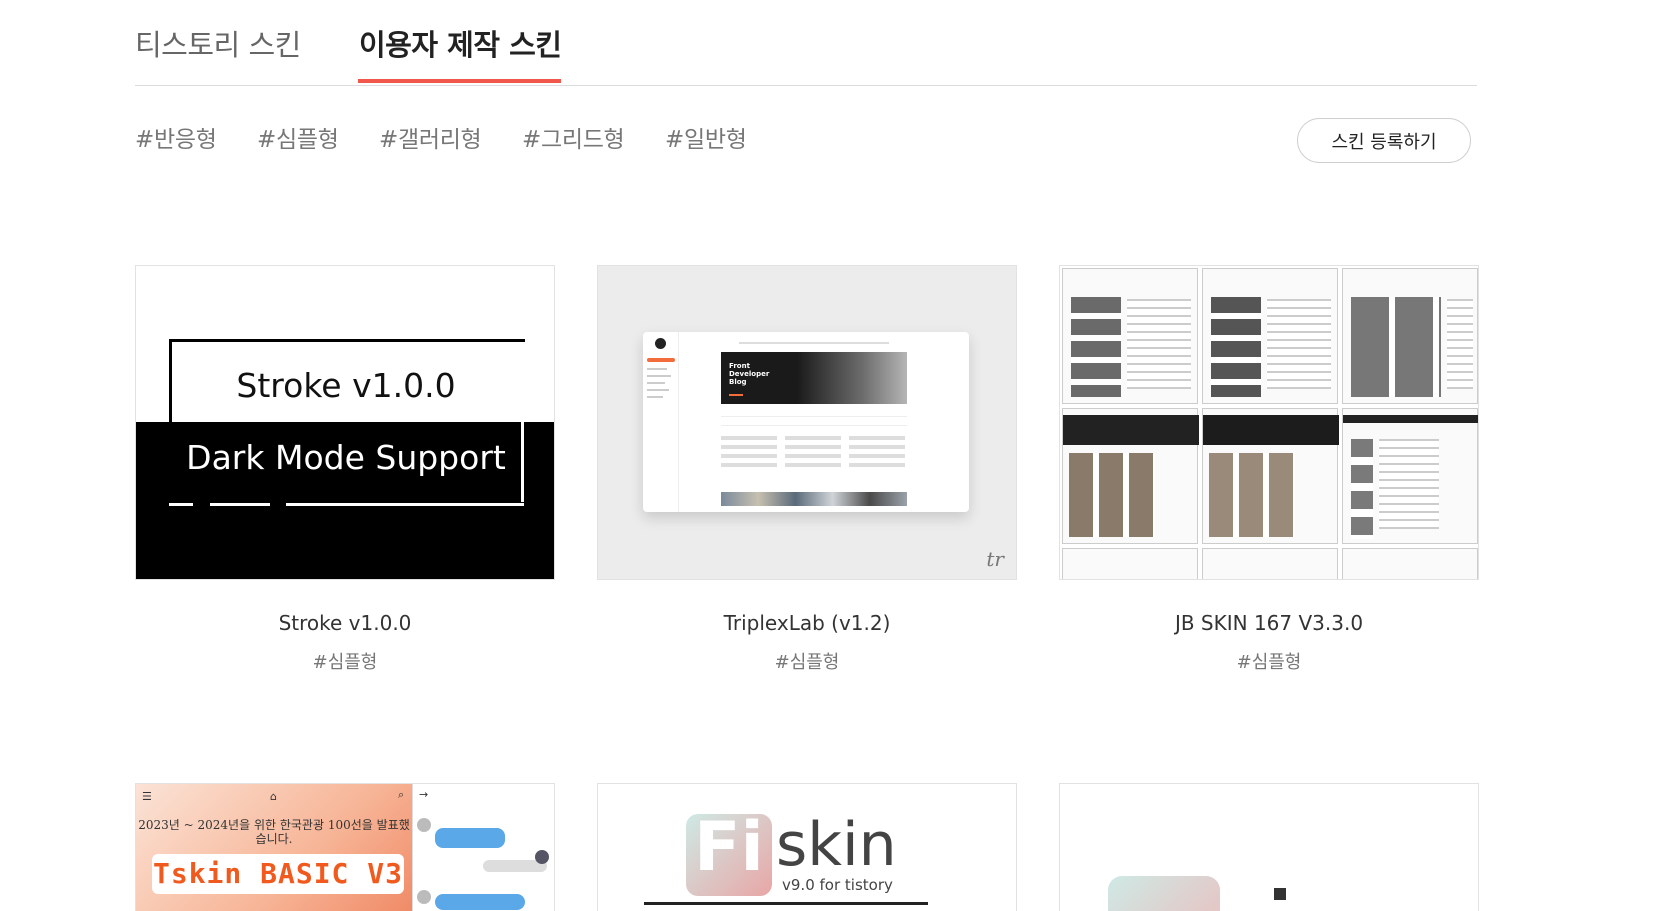 Image resolution: width=1658 pixels, height=911 pixels. What do you see at coordinates (274, 832) in the screenshot?
I see `thumb-headline: 2023년 ~ 2024년을 위한 한국관광 100선을 발표했습니다.` at bounding box center [274, 832].